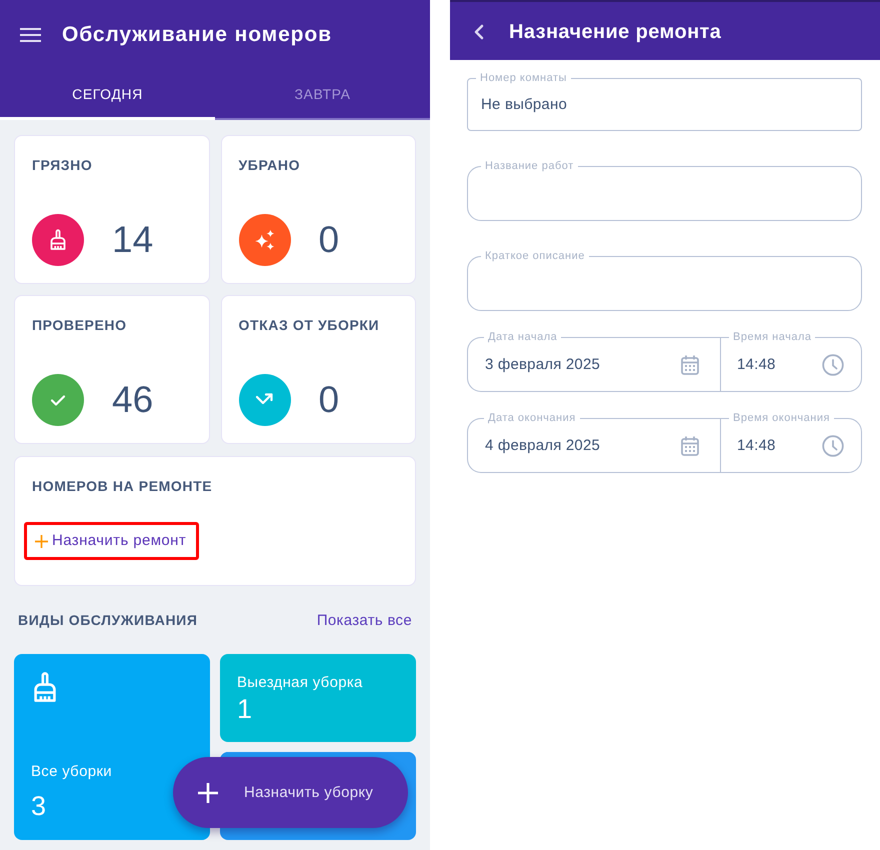 Image resolution: width=880 pixels, height=850 pixels. Describe the element at coordinates (542, 364) in the screenshot. I see `field-value: 3 февраля 2025` at that location.